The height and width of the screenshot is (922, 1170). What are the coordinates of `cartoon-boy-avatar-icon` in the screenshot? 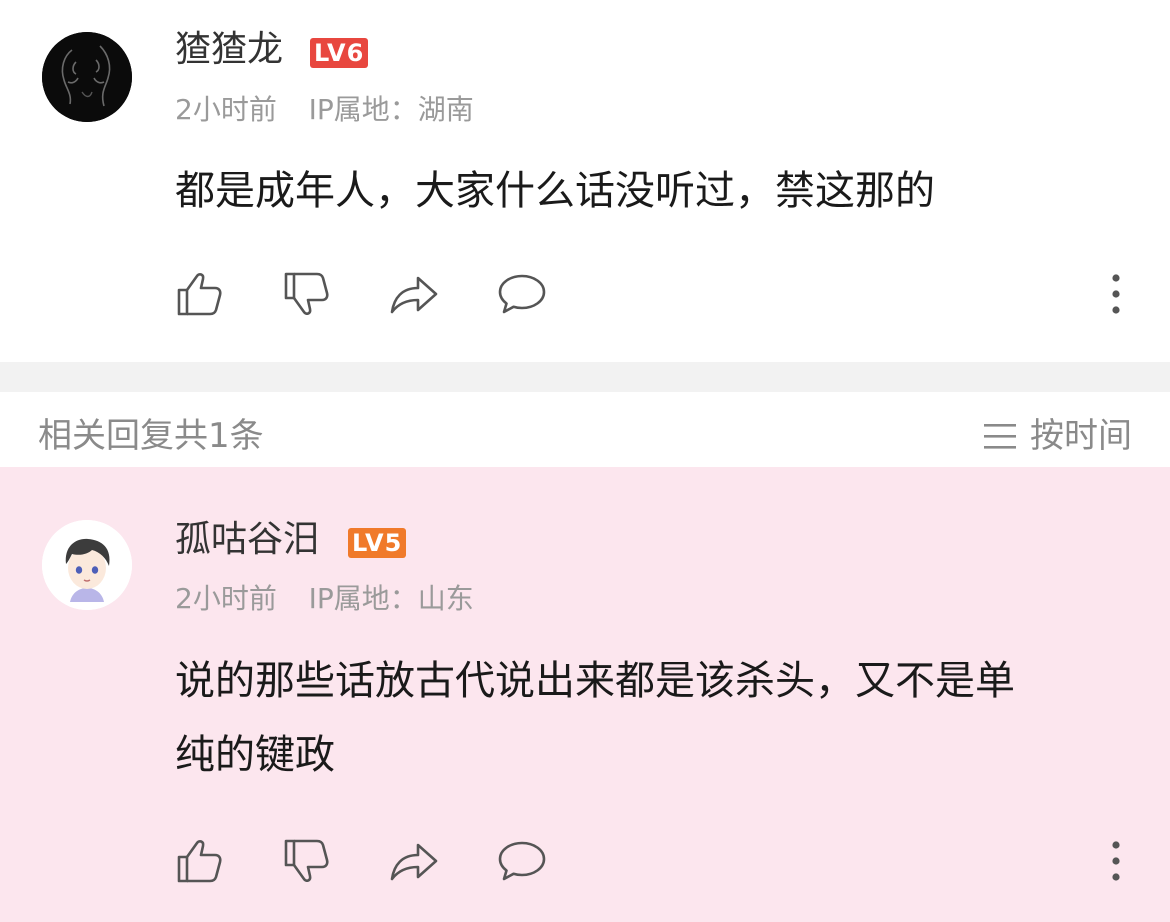 It's located at (87, 565).